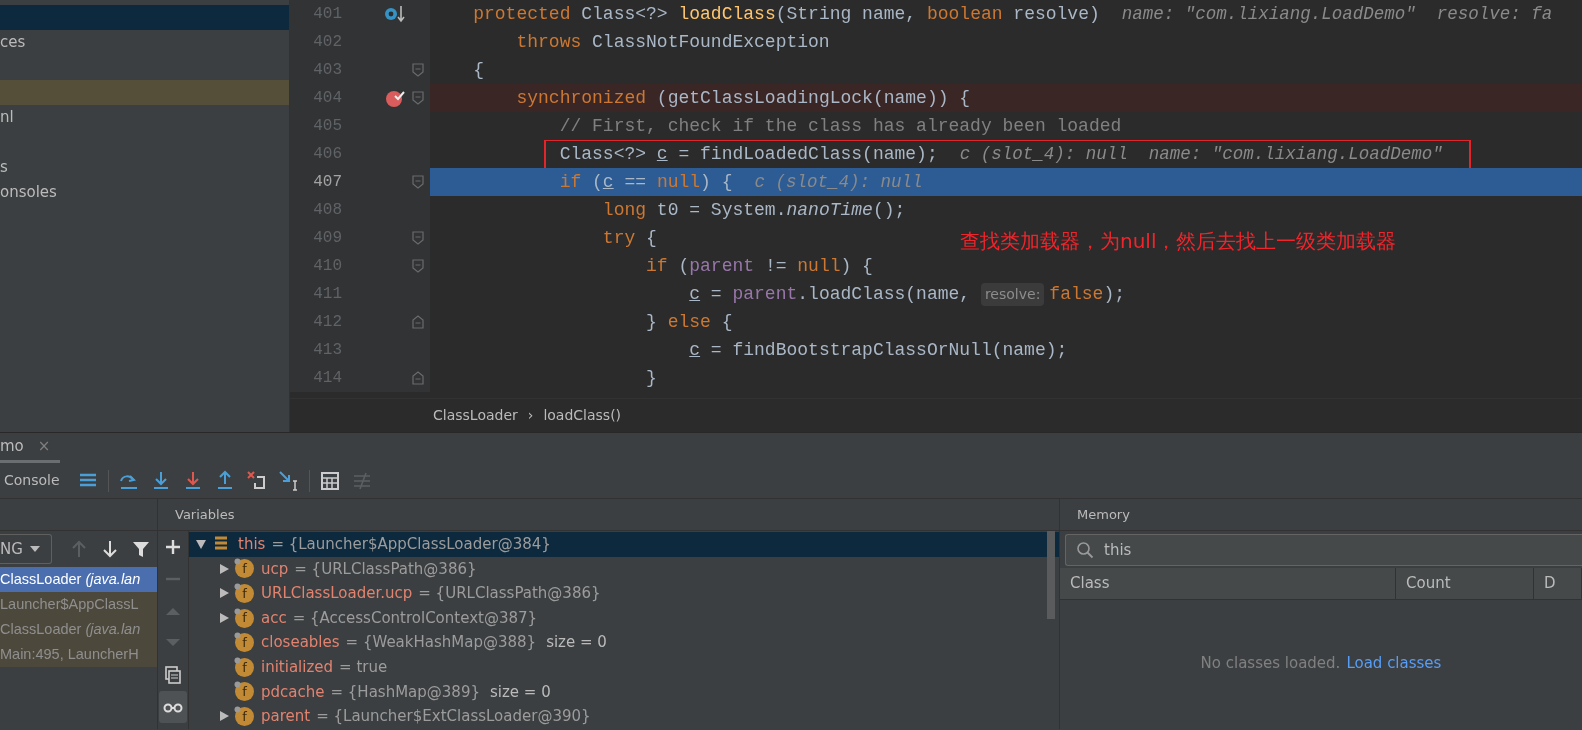 The width and height of the screenshot is (1582, 730). What do you see at coordinates (1087, 294) in the screenshot?
I see `code-text: false);` at bounding box center [1087, 294].